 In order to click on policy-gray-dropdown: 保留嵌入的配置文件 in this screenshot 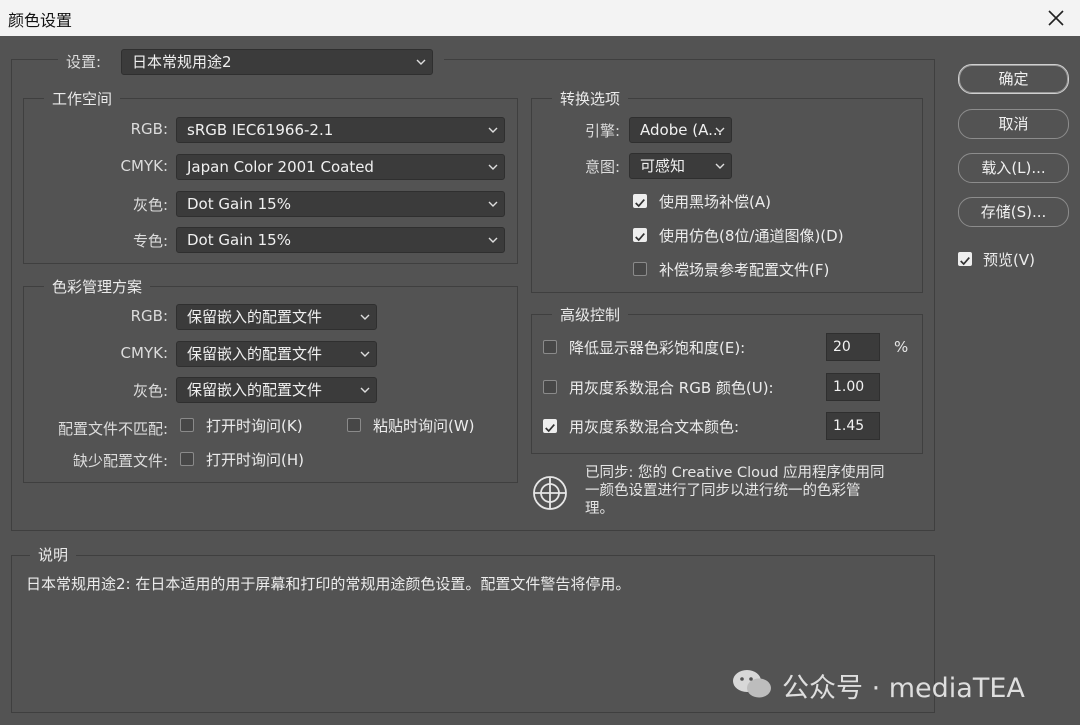, I will do `click(276, 390)`.